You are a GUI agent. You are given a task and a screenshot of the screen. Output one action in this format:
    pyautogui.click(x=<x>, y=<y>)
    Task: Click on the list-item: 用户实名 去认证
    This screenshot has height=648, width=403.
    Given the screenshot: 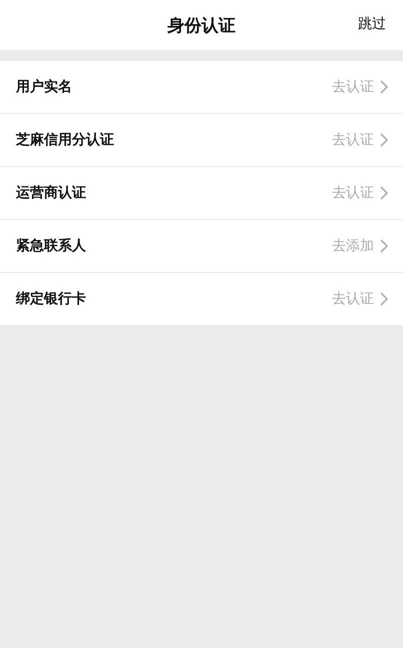 What is the action you would take?
    pyautogui.click(x=201, y=87)
    